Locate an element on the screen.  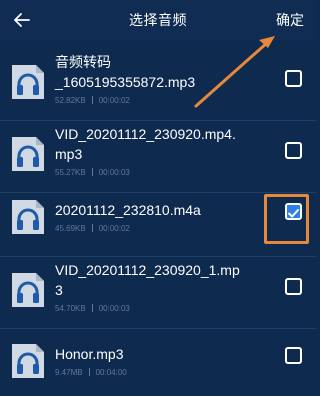
file-name-line-1: VID_20201112_230920_1.mp is located at coordinates (147, 270).